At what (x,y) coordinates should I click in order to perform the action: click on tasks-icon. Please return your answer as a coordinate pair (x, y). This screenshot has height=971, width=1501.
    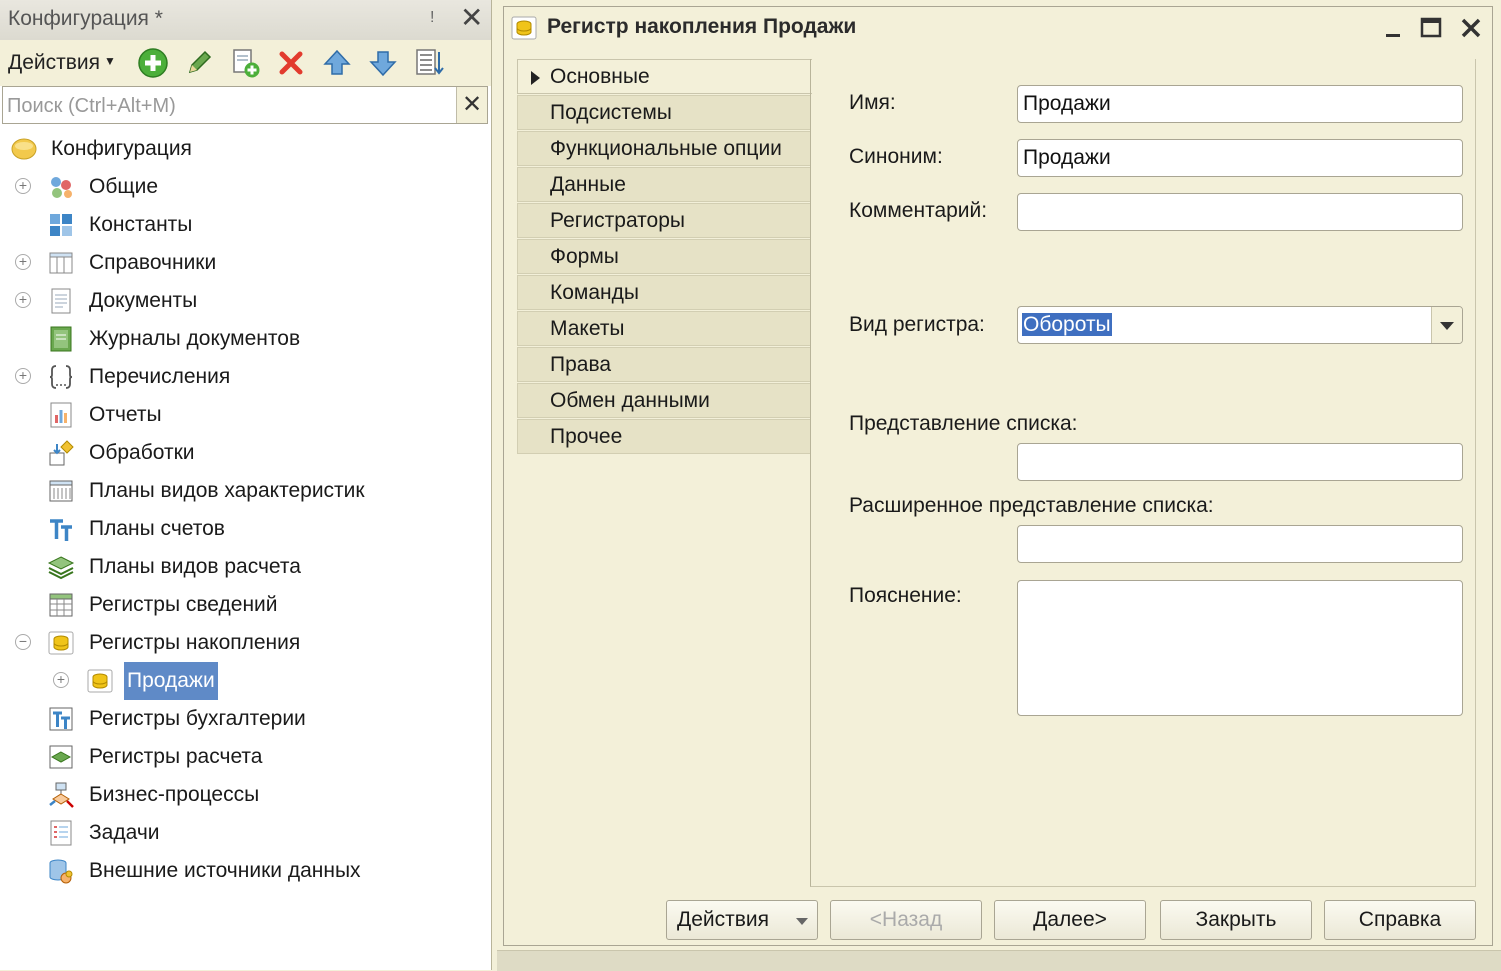
    Looking at the image, I should click on (61, 833).